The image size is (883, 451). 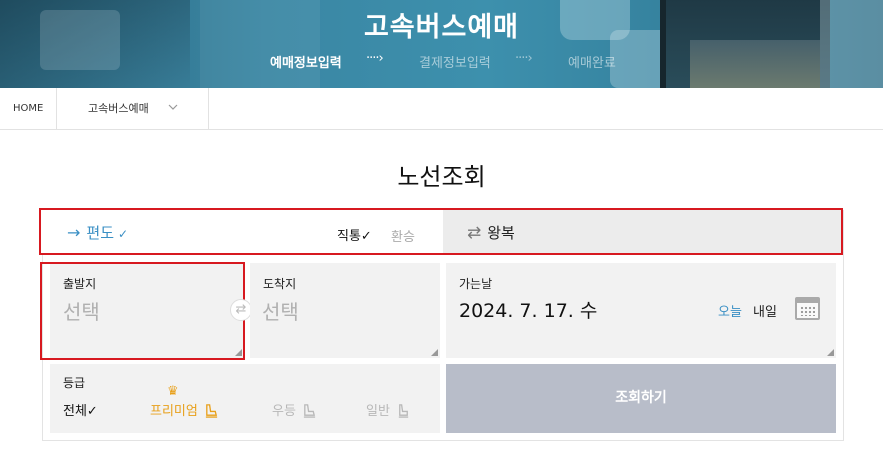 What do you see at coordinates (74, 232) in the screenshot?
I see `arrow-right-icon: →` at bounding box center [74, 232].